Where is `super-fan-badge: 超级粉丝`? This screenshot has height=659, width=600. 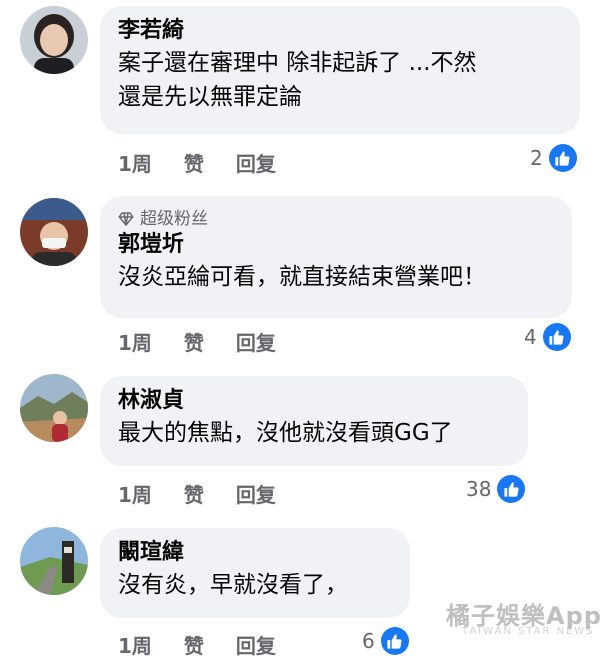
super-fan-badge: 超级粉丝 is located at coordinates (336, 219).